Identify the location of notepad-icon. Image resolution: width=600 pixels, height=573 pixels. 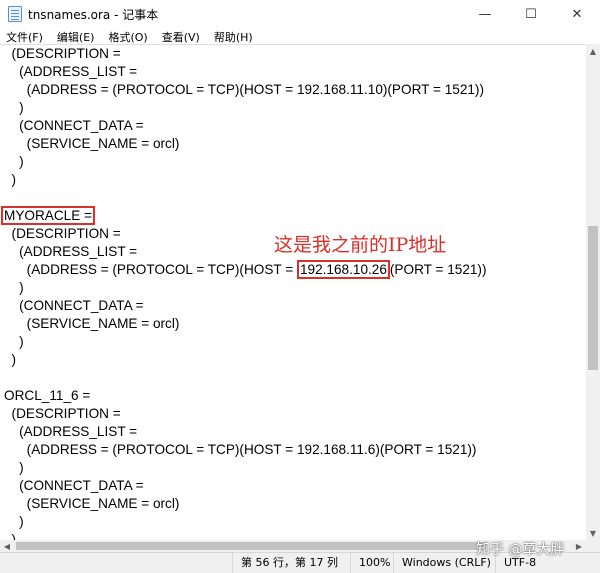
(15, 14).